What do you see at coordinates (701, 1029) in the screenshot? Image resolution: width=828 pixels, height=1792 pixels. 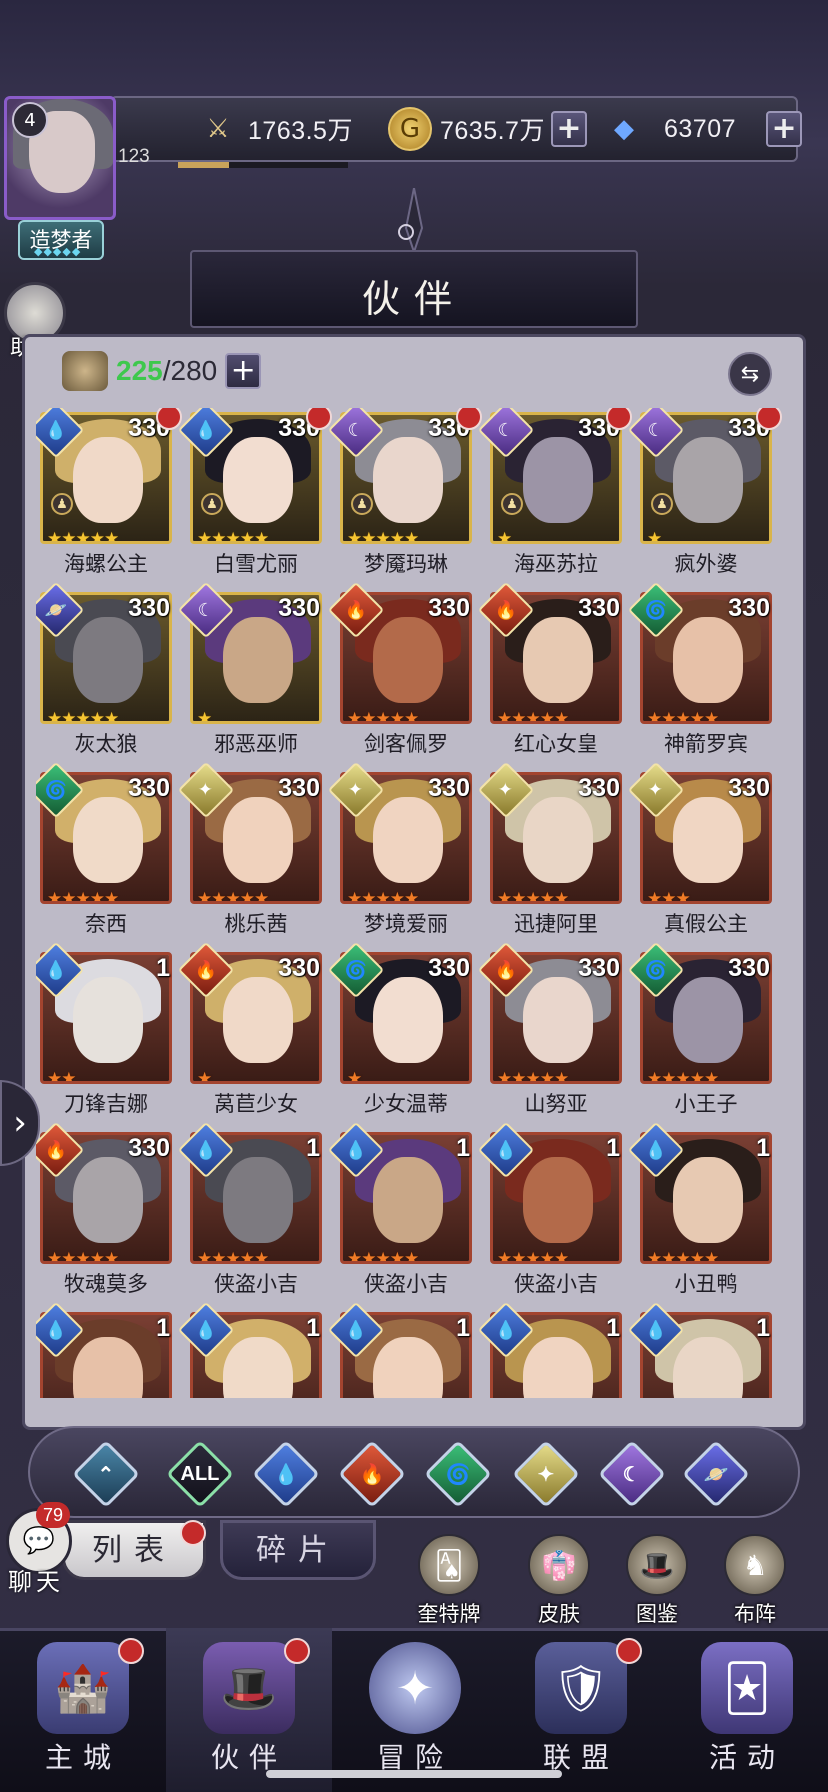 I see `companion-card: ★★★★★ 🌀 330 小王子` at bounding box center [701, 1029].